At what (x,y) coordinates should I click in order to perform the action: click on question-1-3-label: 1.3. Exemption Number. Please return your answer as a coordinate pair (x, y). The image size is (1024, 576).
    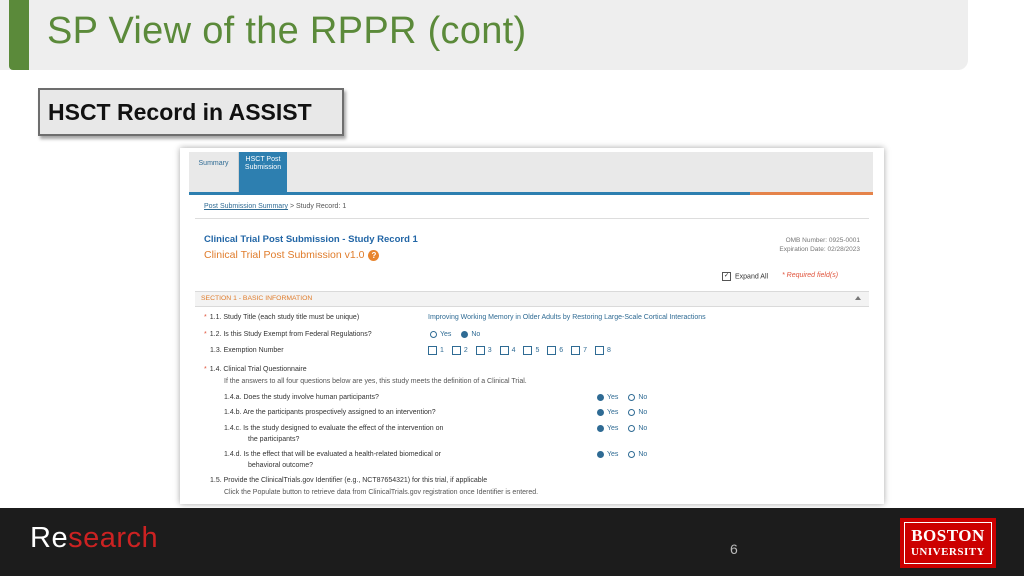
    Looking at the image, I should click on (247, 350).